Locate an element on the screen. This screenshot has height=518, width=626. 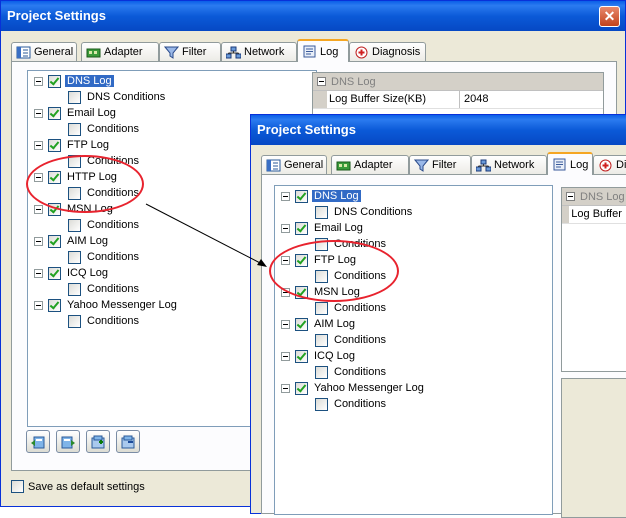
tree-child-node: DNS Conditions is located at coordinates (364, 212).